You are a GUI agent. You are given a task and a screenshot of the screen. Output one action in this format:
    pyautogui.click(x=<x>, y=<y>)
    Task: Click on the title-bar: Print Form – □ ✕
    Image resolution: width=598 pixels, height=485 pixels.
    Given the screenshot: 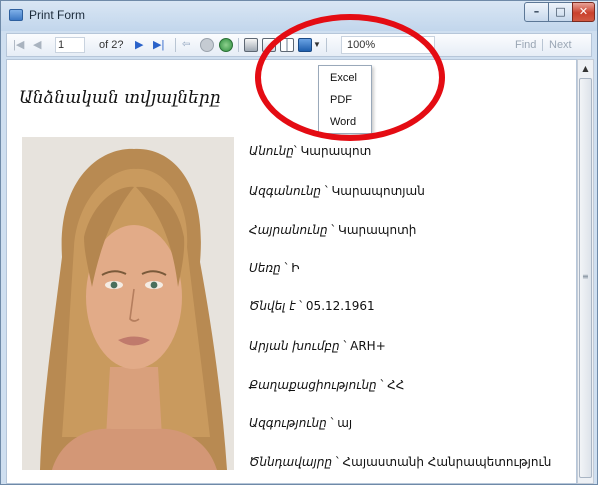 What is the action you would take?
    pyautogui.click(x=299, y=16)
    